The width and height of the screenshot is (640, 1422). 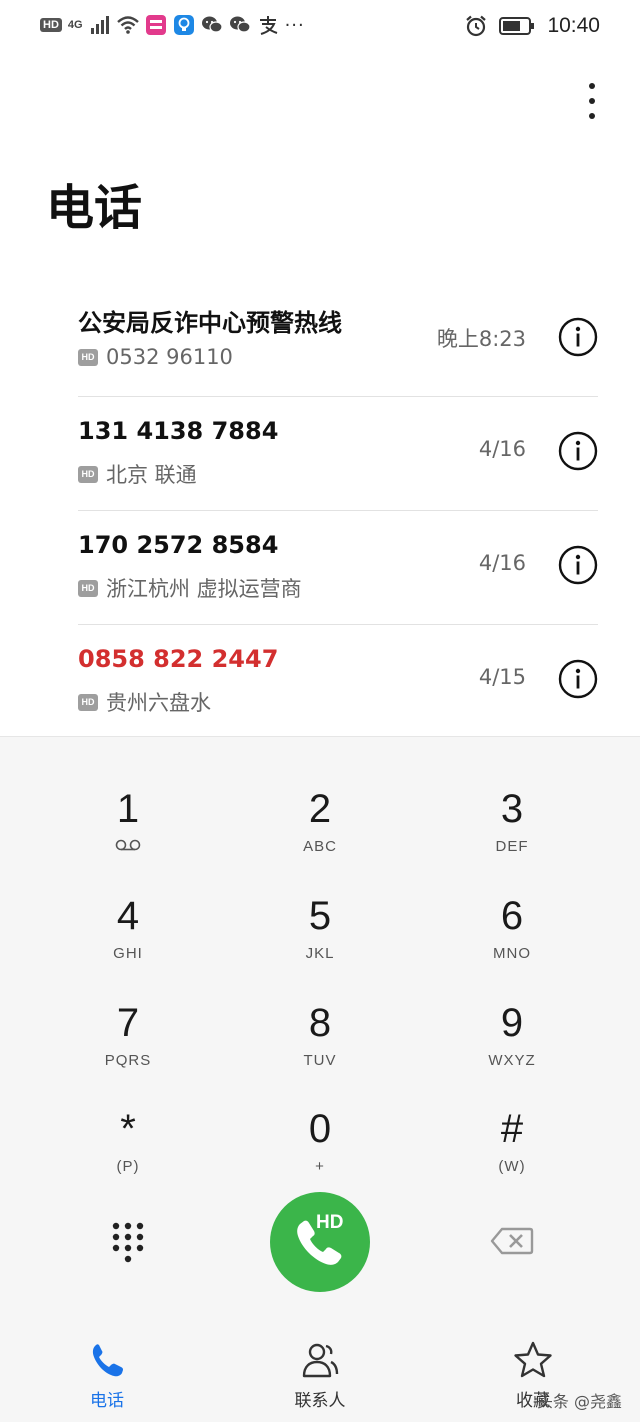 What do you see at coordinates (512, 1047) in the screenshot?
I see `dialpad-key-9: 9 WXYZ` at bounding box center [512, 1047].